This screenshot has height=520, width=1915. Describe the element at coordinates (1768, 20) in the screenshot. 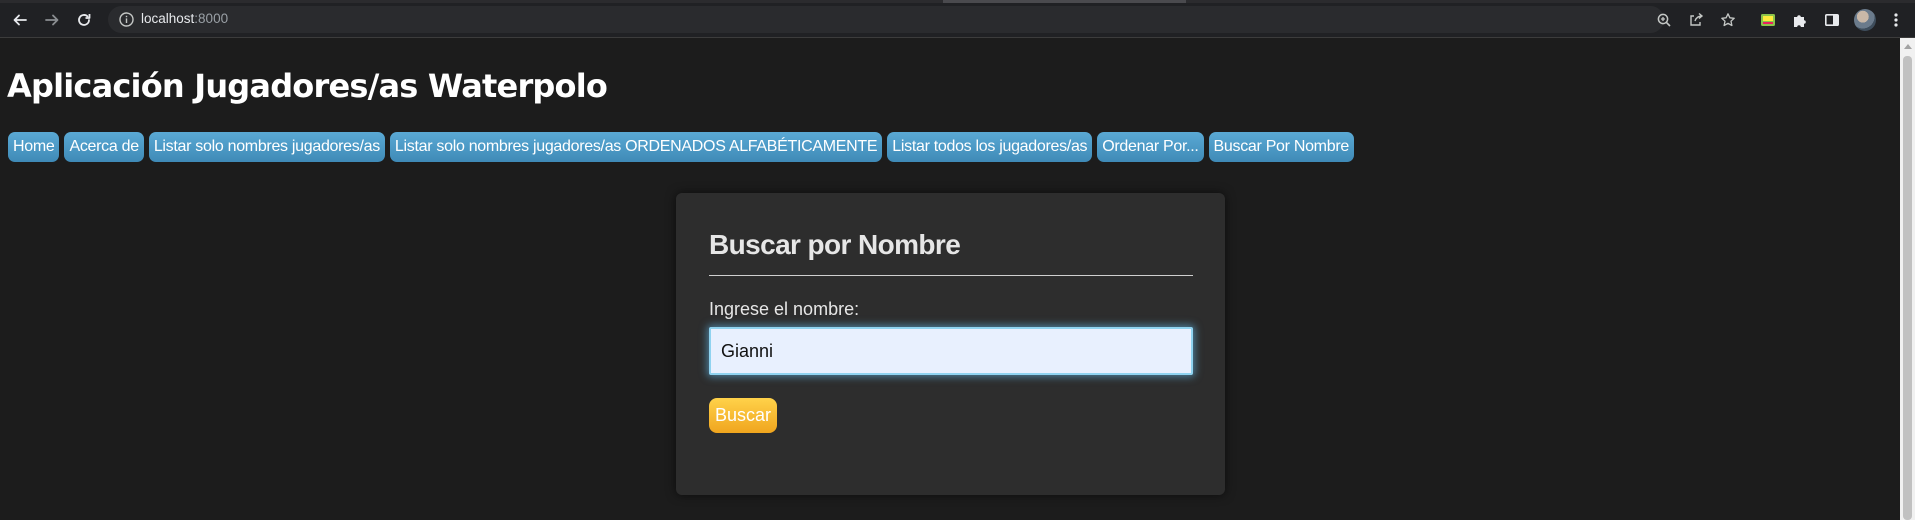

I see `extension-icon` at that location.